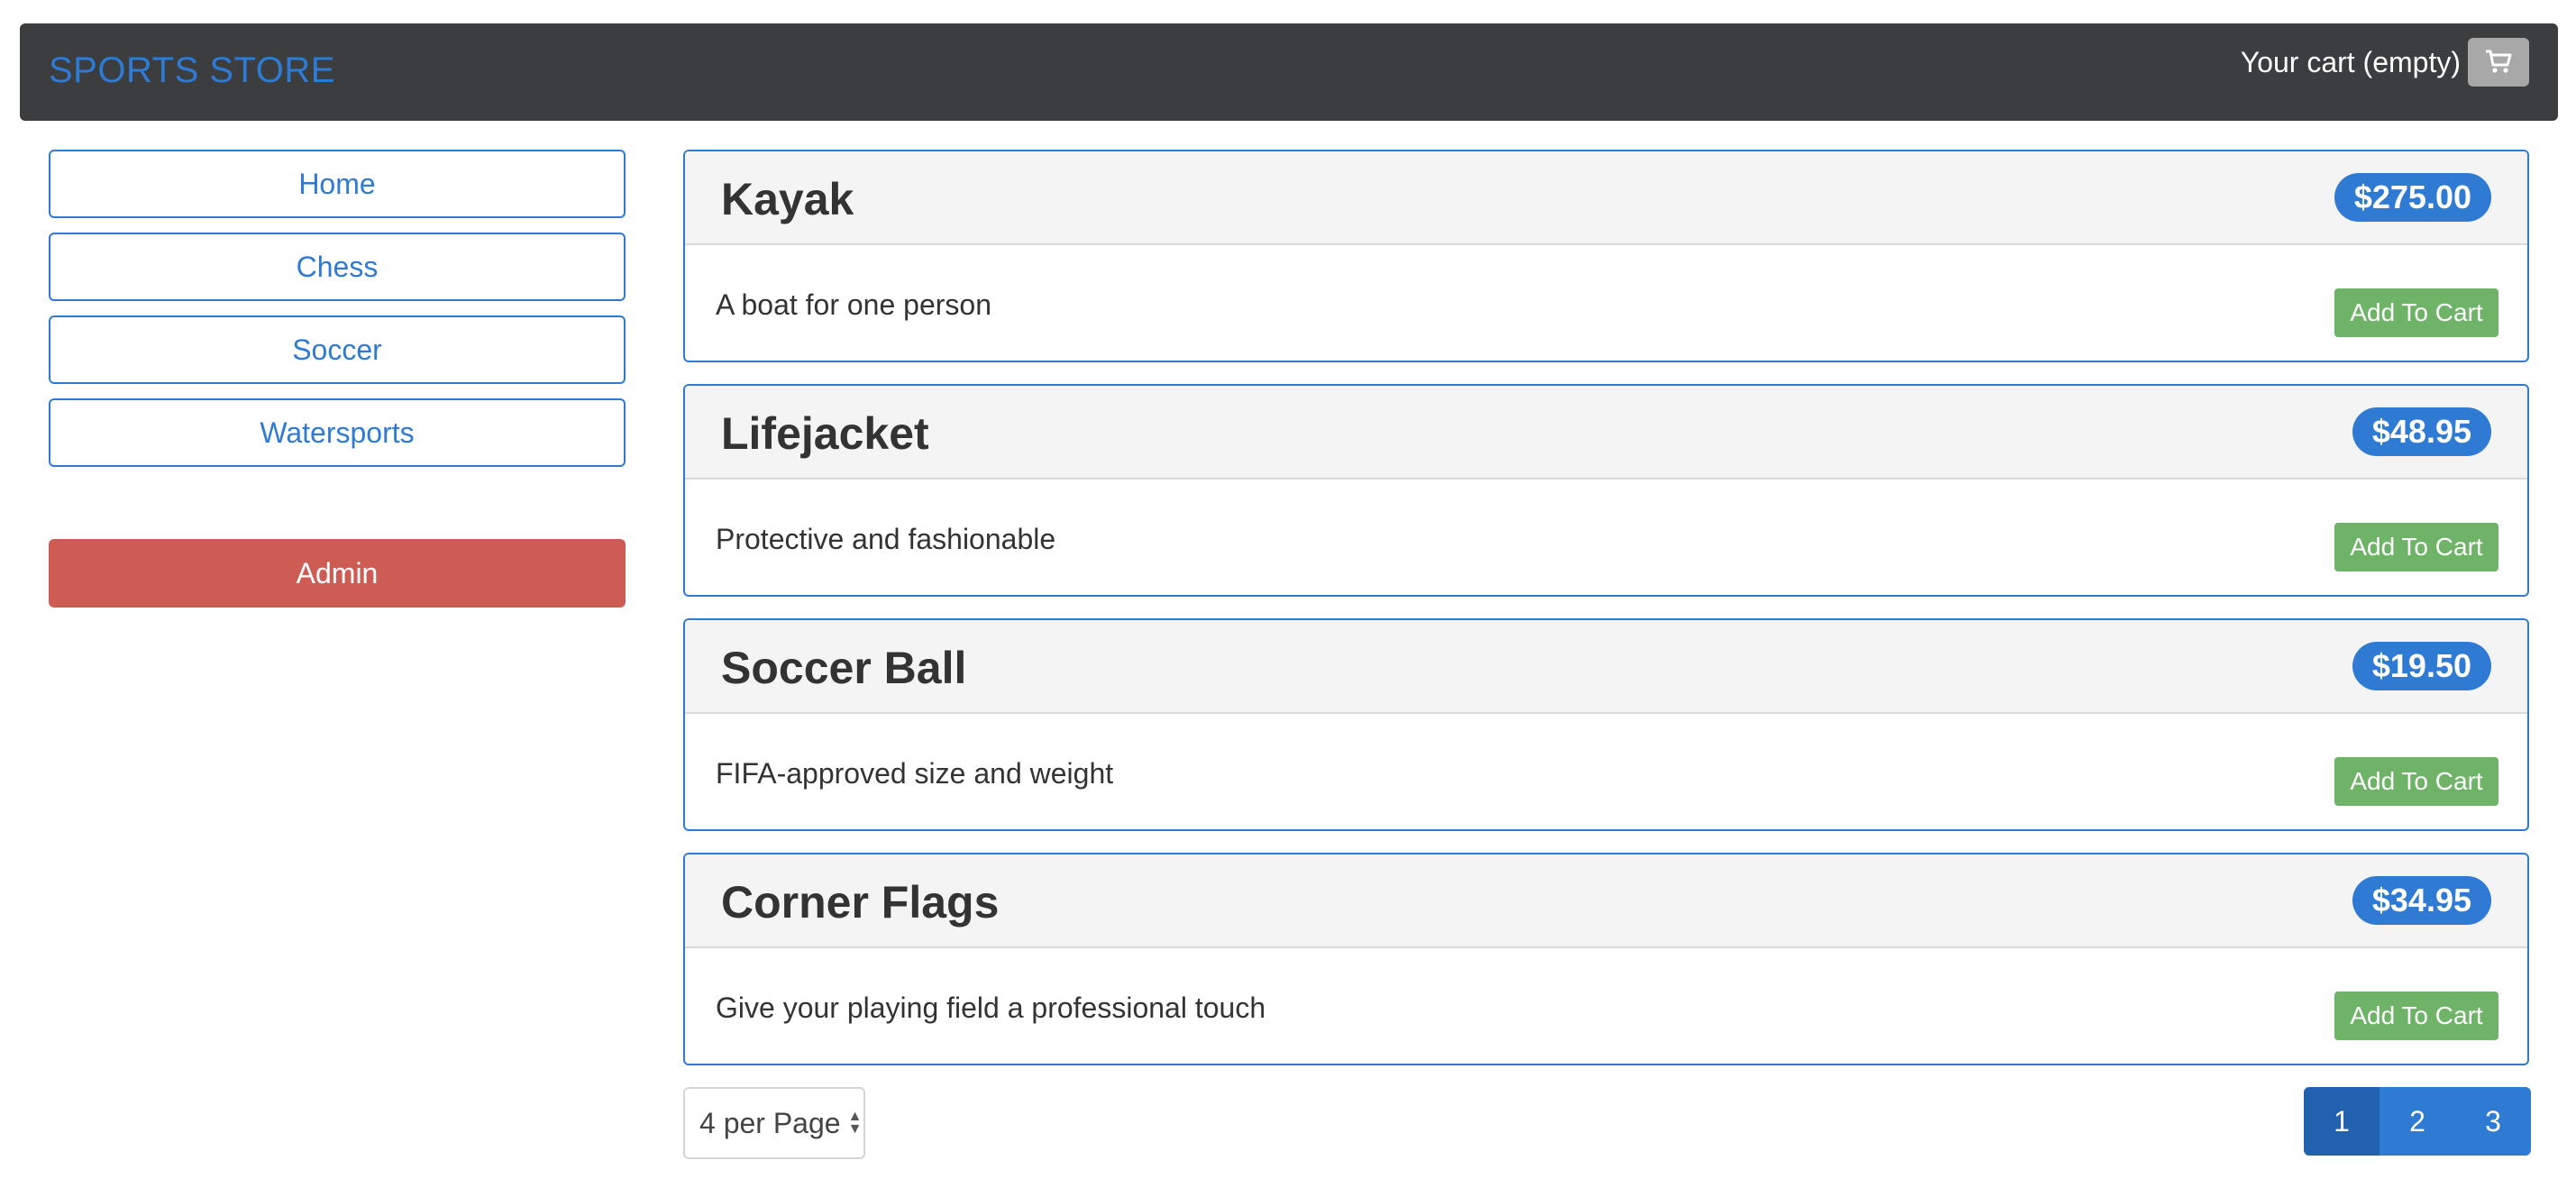 This screenshot has height=1188, width=2576. I want to click on category-home-button: Home, so click(337, 184).